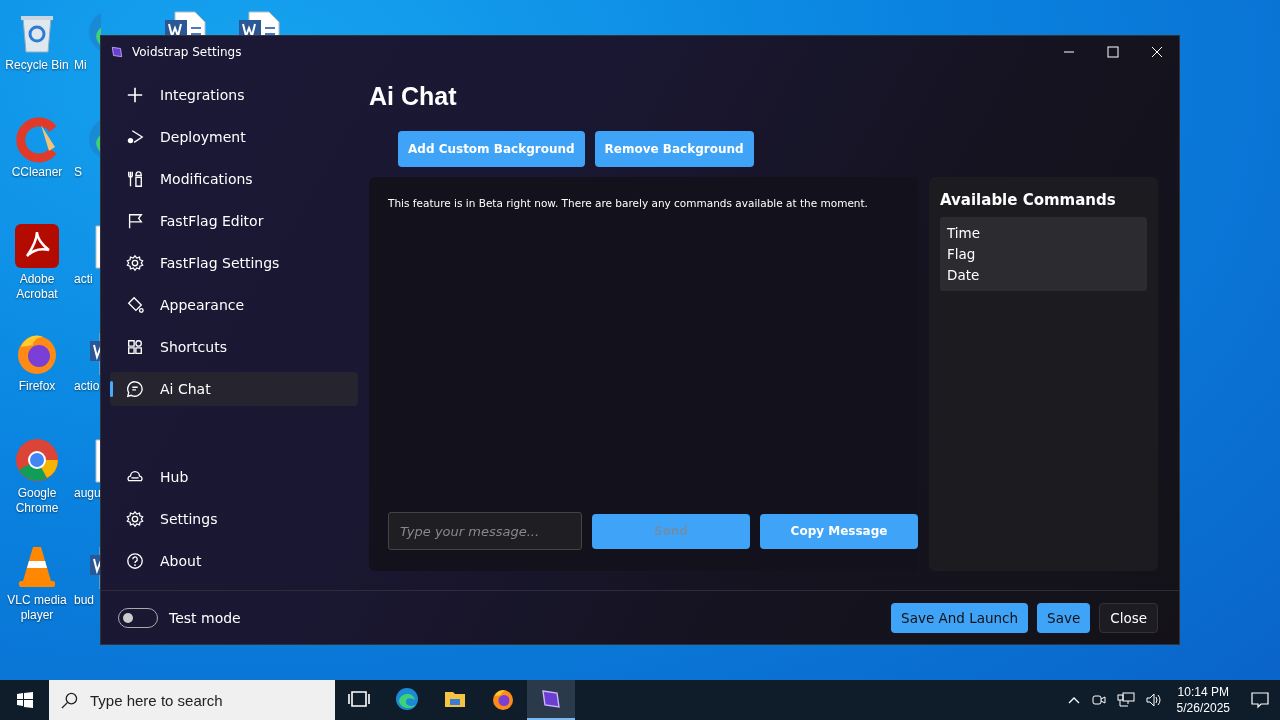 The image size is (1280, 720). What do you see at coordinates (37, 386) in the screenshot?
I see `desktop-icon-label: Firefox` at bounding box center [37, 386].